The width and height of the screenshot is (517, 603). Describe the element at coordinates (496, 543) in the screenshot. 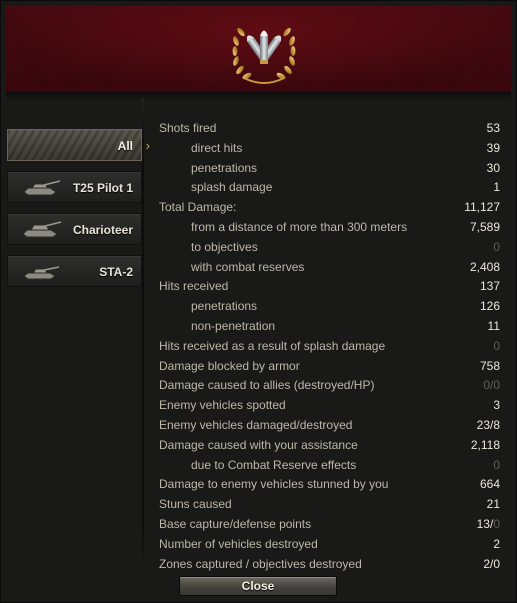

I see `stat-value: 2` at that location.